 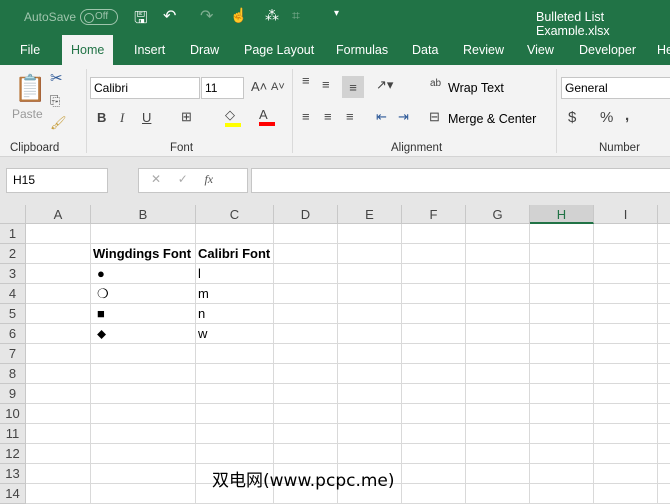 I want to click on cell-G9, so click(x=498, y=394).